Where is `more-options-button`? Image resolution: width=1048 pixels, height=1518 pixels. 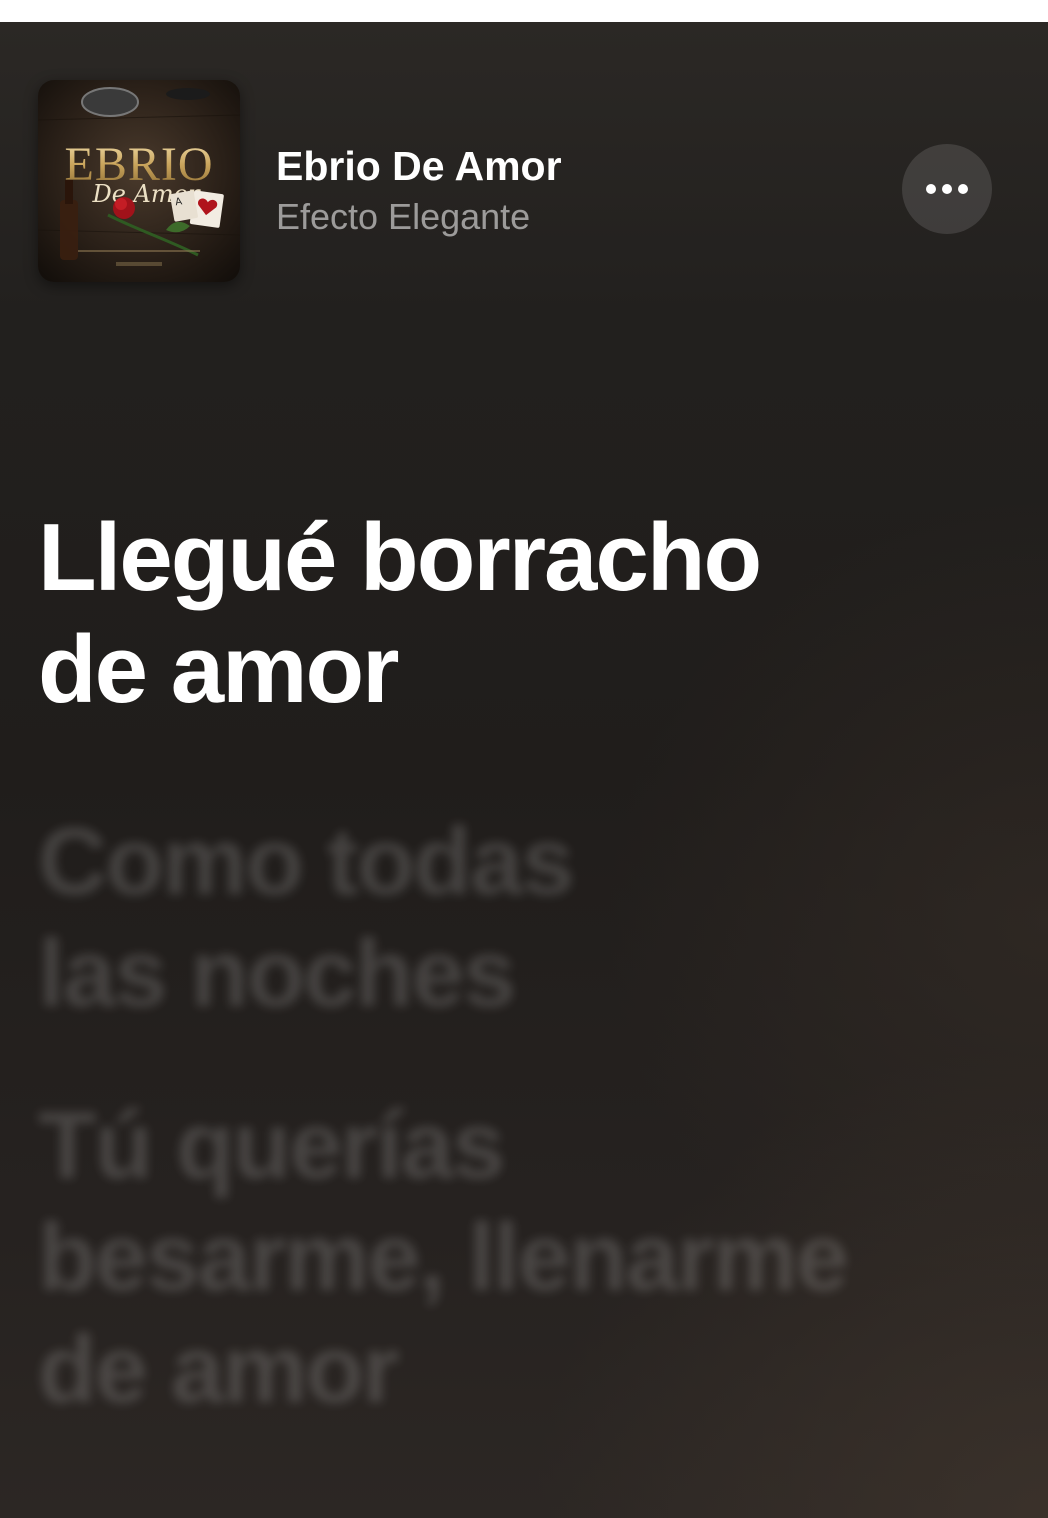 more-options-button is located at coordinates (947, 189).